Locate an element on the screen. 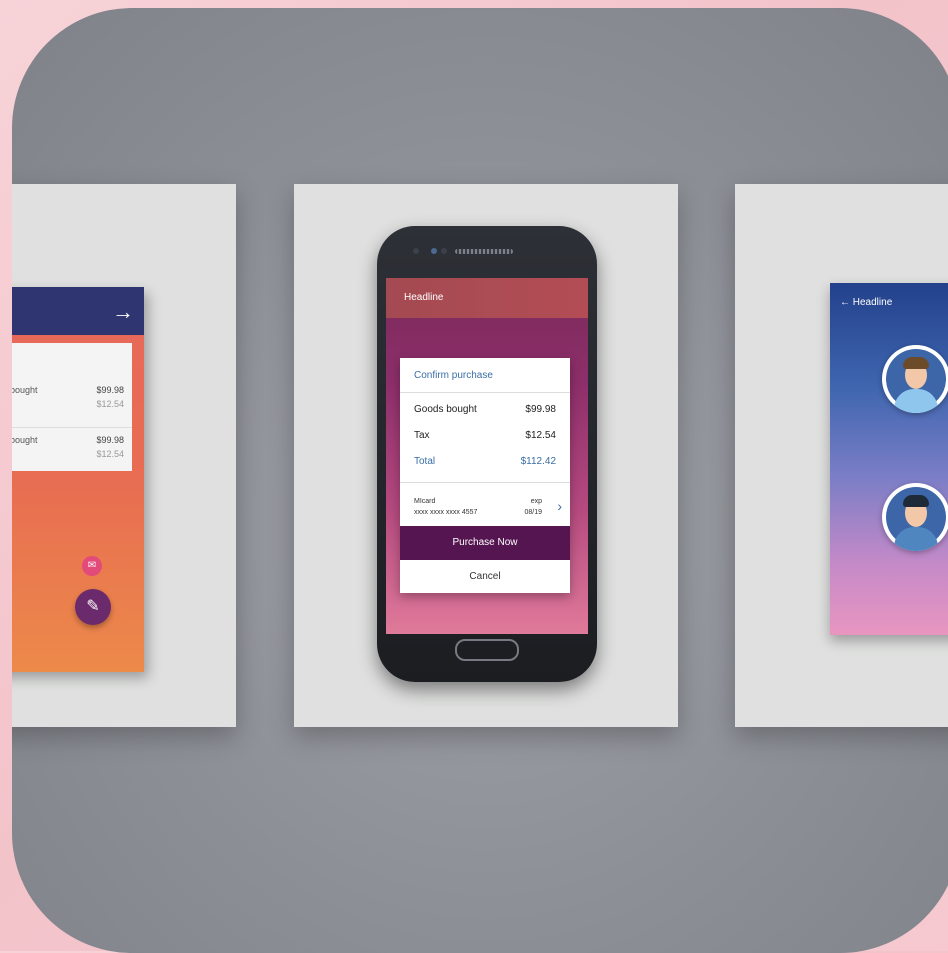 The image size is (948, 953). goods-value: $99.98 is located at coordinates (540, 409).